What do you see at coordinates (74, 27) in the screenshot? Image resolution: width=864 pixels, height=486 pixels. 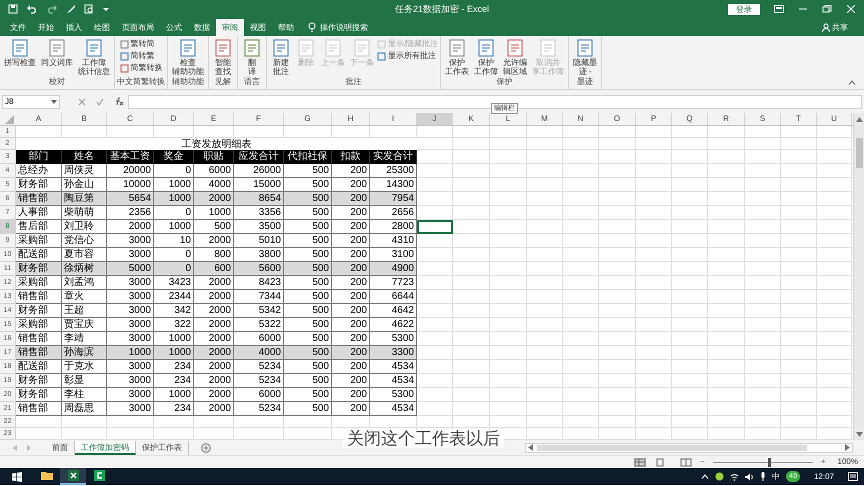 I see `ribbon-tab: 插入` at bounding box center [74, 27].